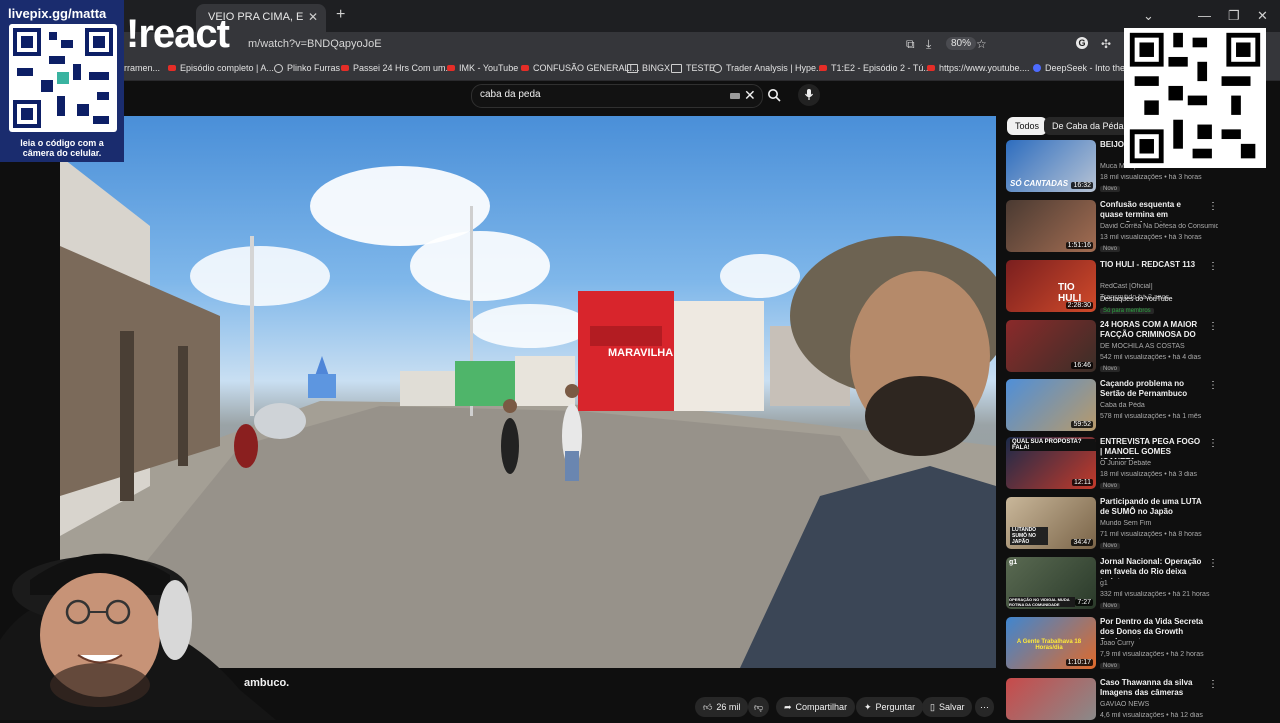 This screenshot has height=723, width=1280. What do you see at coordinates (1195, 98) in the screenshot?
I see `qr-code` at bounding box center [1195, 98].